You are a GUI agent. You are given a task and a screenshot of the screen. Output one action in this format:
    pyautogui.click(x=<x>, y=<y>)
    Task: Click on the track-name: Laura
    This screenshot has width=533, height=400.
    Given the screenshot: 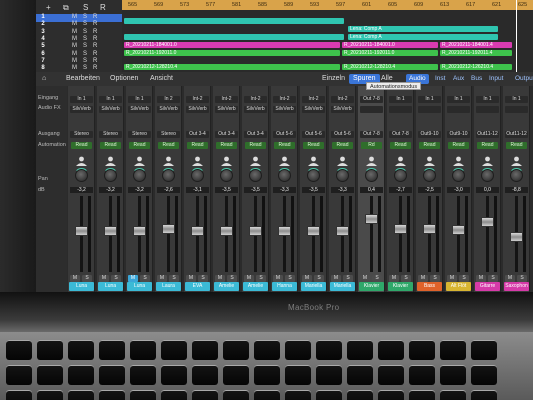 What is the action you would take?
    pyautogui.click(x=168, y=286)
    